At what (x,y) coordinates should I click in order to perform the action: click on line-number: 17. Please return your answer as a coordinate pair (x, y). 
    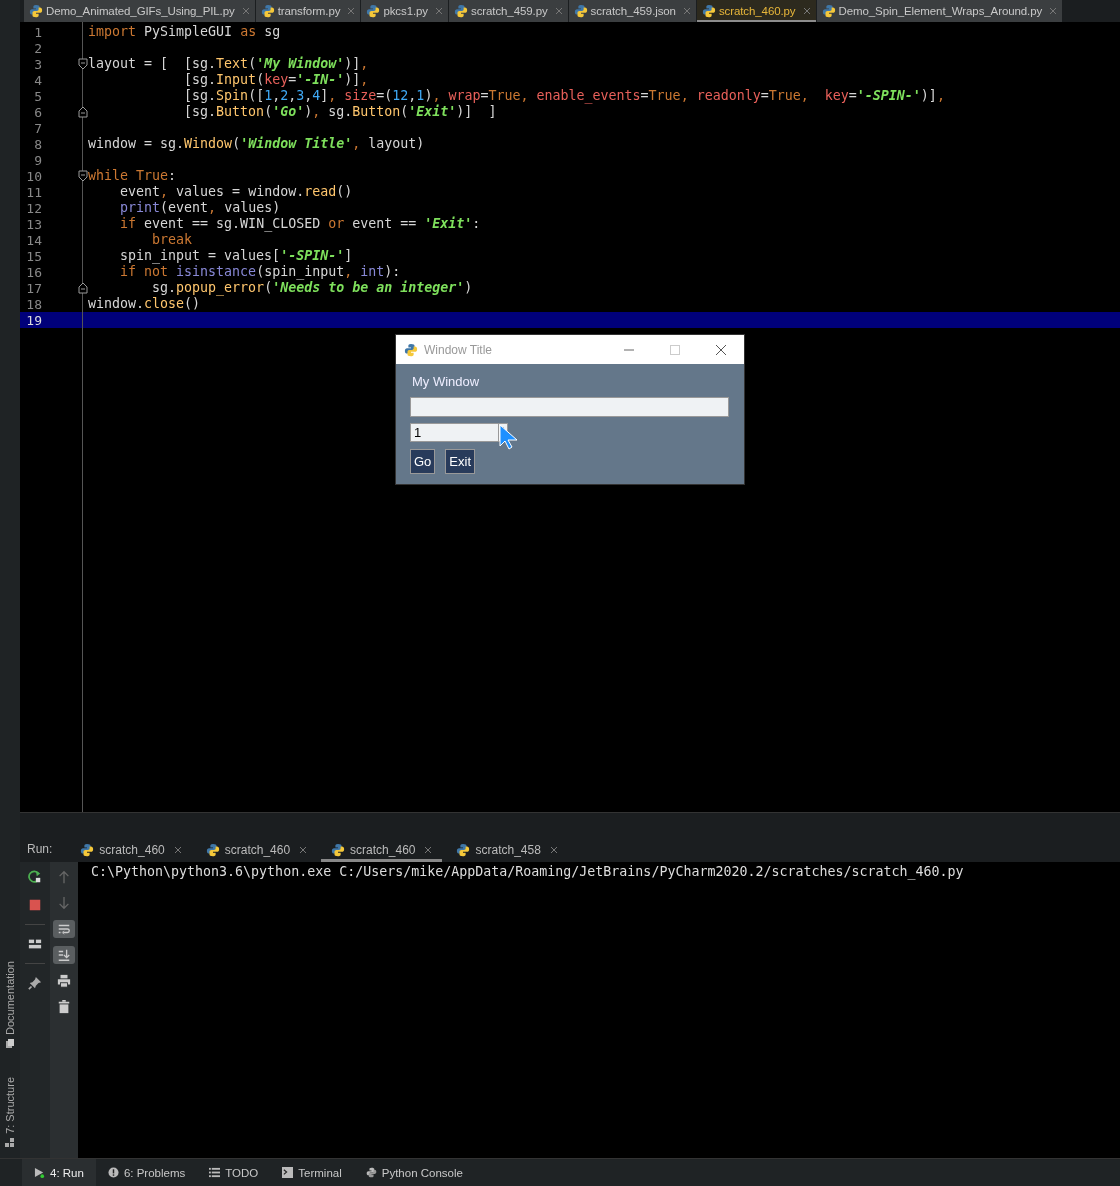
    Looking at the image, I should click on (33, 288).